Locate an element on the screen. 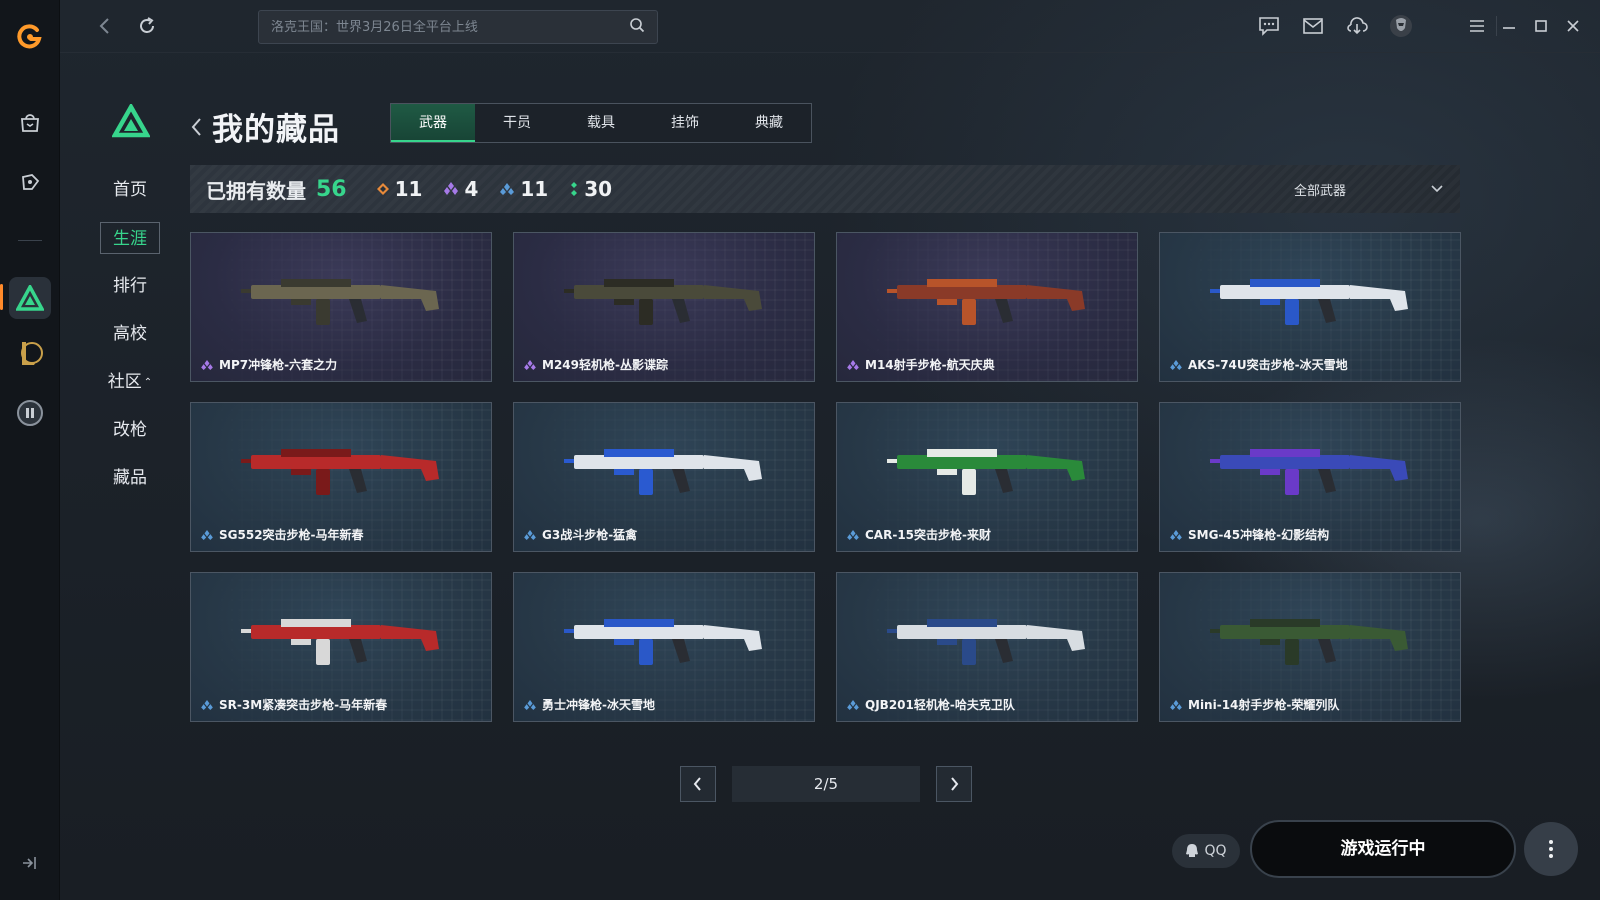 The image size is (1600, 900). maximize-icon is located at coordinates (1541, 26).